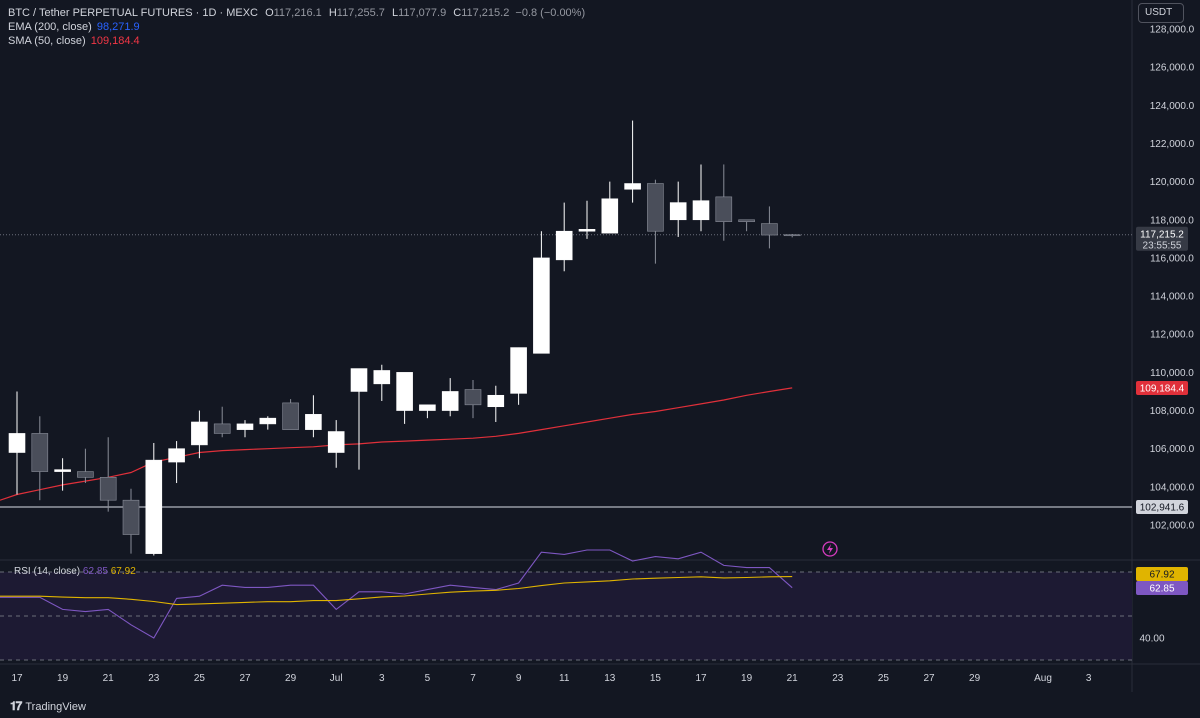 This screenshot has width=1200, height=718. What do you see at coordinates (830, 549) in the screenshot?
I see `lightning-icon` at bounding box center [830, 549].